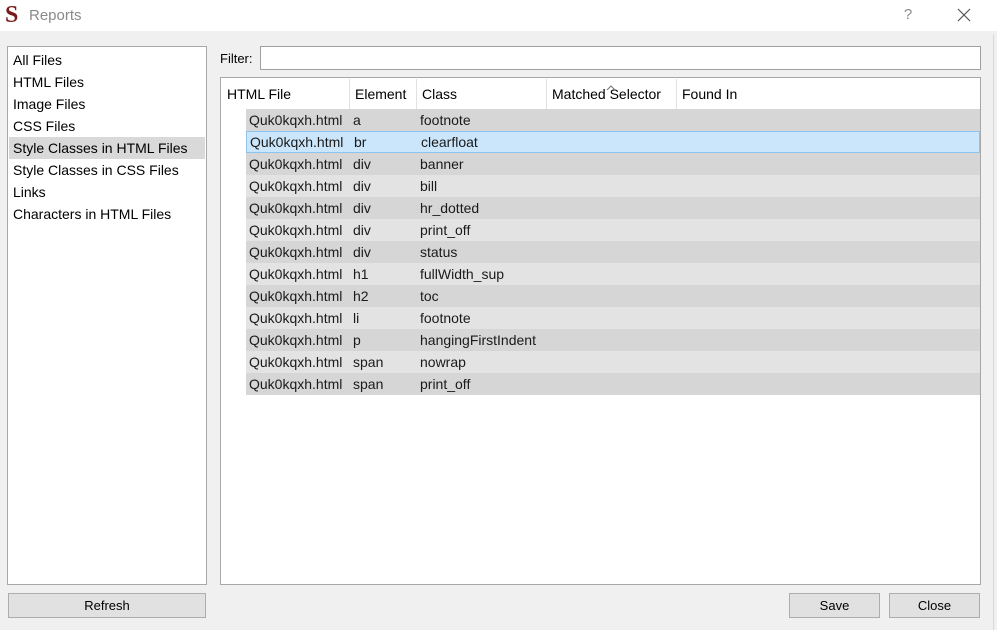 This screenshot has width=997, height=630. Describe the element at coordinates (12, 15) in the screenshot. I see `app-logo-icon: S` at that location.